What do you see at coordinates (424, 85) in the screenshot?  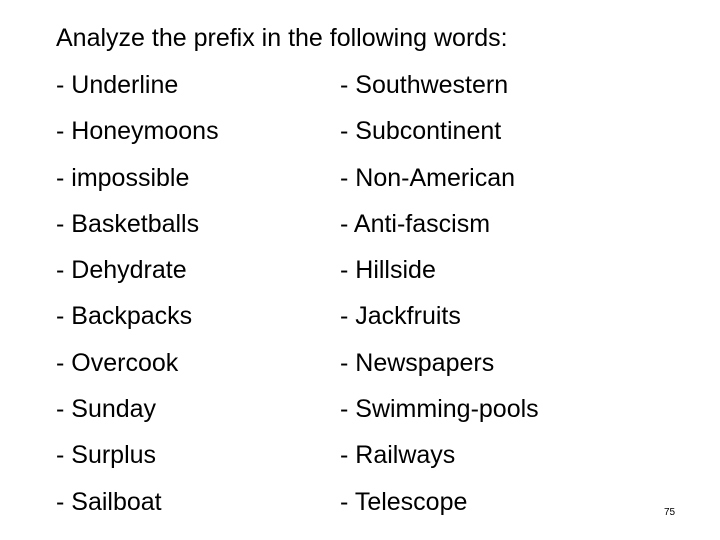 I see `list-item: - Southwestern` at bounding box center [424, 85].